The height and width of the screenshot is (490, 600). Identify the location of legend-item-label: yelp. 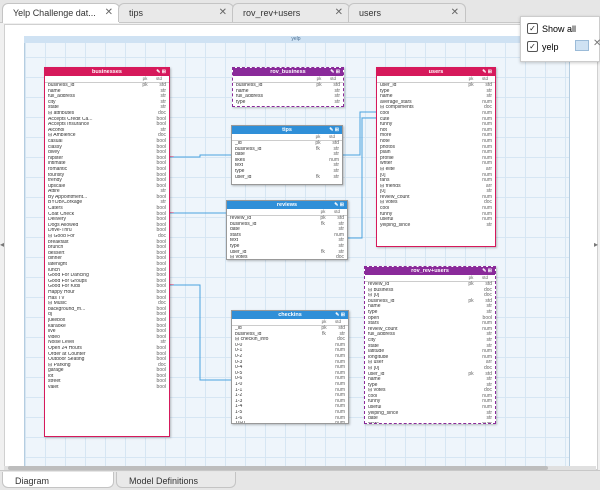
(550, 46).